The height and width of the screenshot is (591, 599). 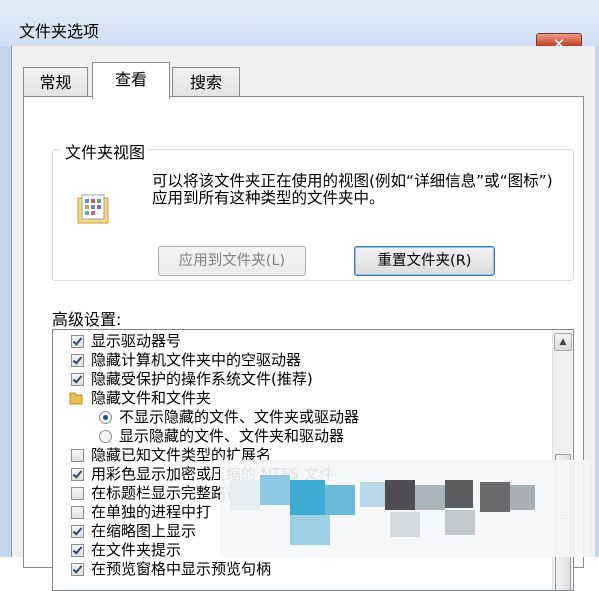 I want to click on list-item: 显示隐藏的文件、文件夹和驱动器, so click(x=222, y=436).